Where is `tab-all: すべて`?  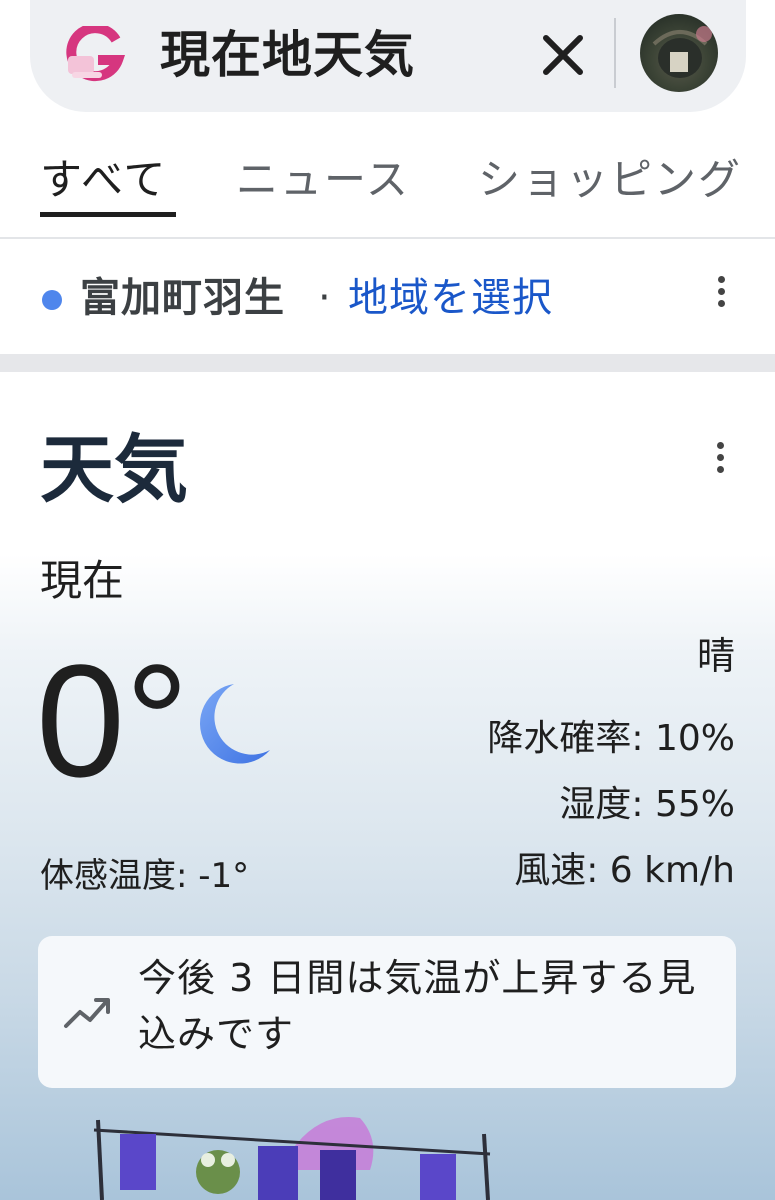 tab-all: すべて is located at coordinates (103, 180).